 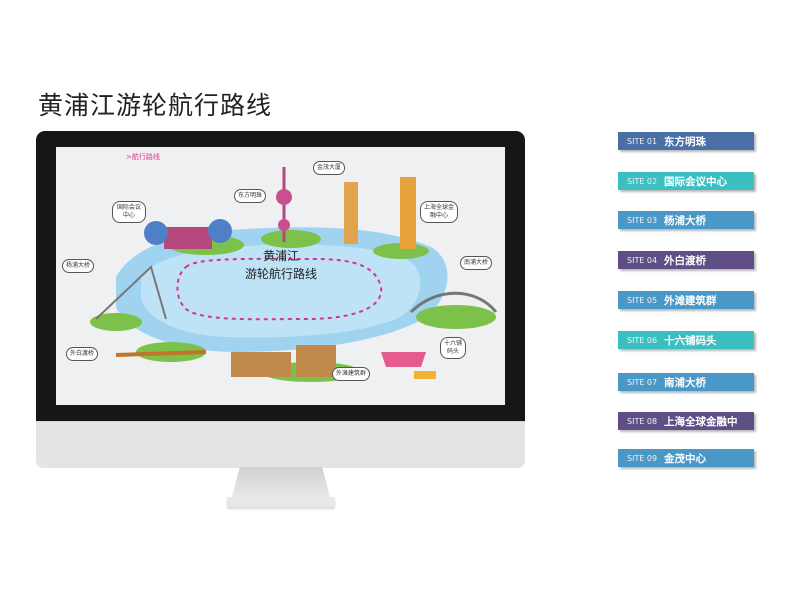 I want to click on center-title-line-1: 黄浦江, so click(x=280, y=256).